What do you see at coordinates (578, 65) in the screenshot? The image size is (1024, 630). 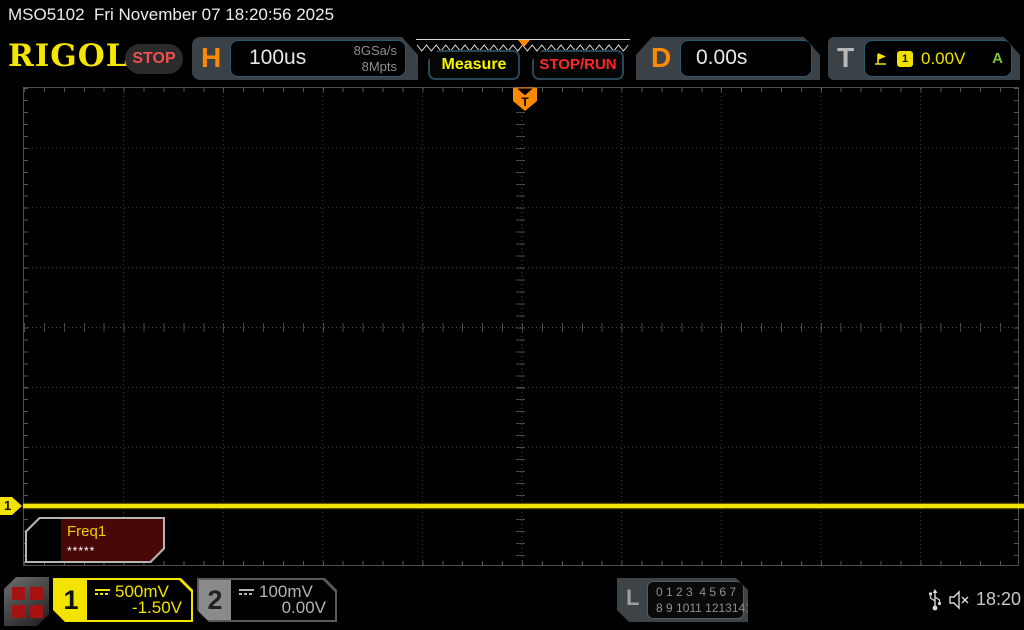 I see `stop-run-button: STOP/RUN` at bounding box center [578, 65].